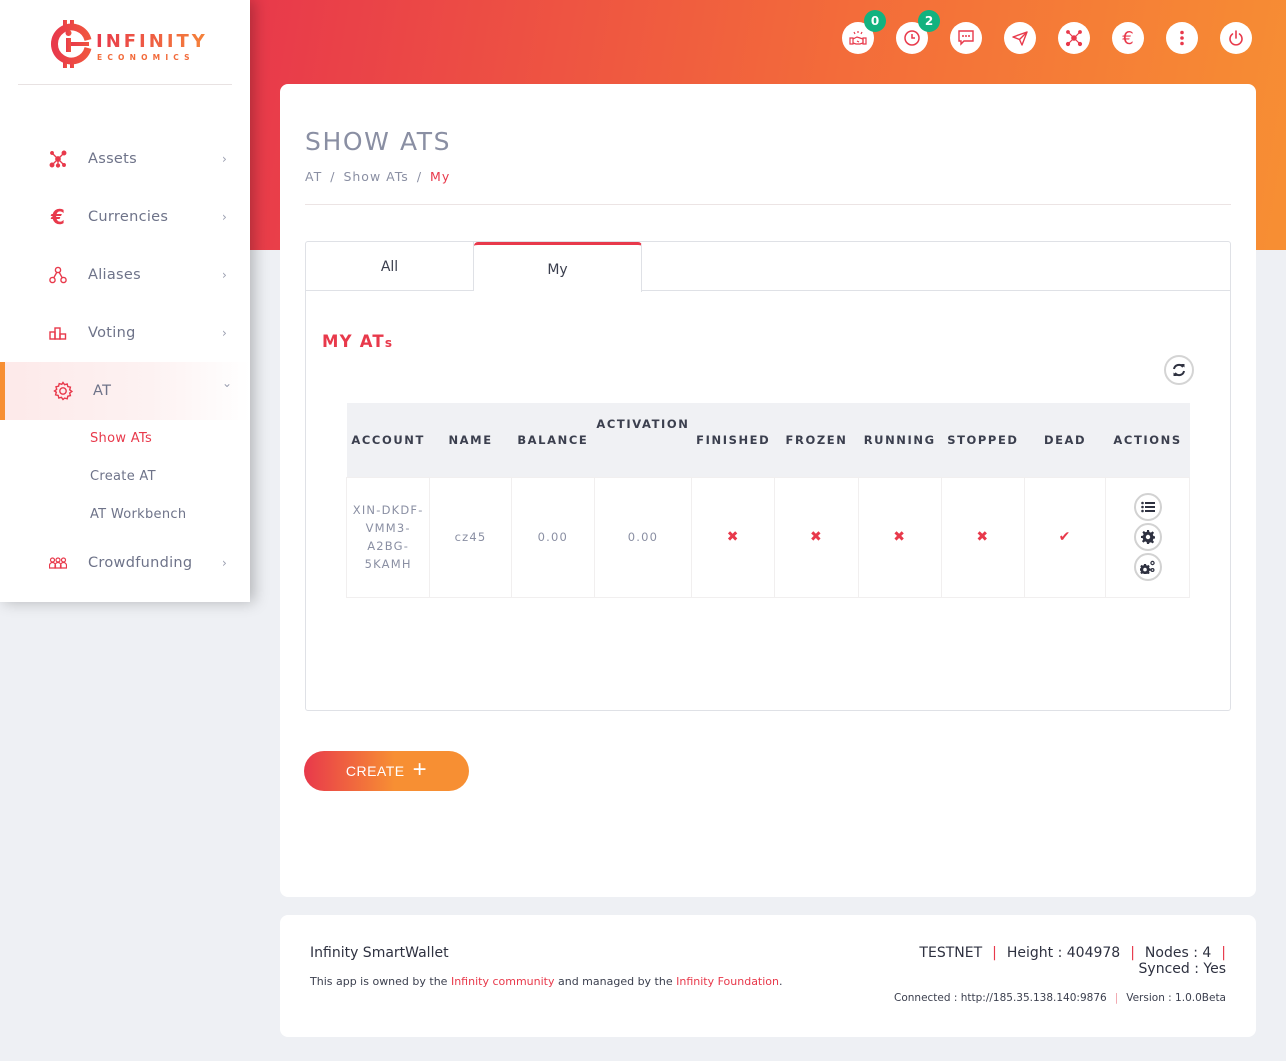 This screenshot has height=1061, width=1286. I want to click on currency-button: €, so click(1128, 38).